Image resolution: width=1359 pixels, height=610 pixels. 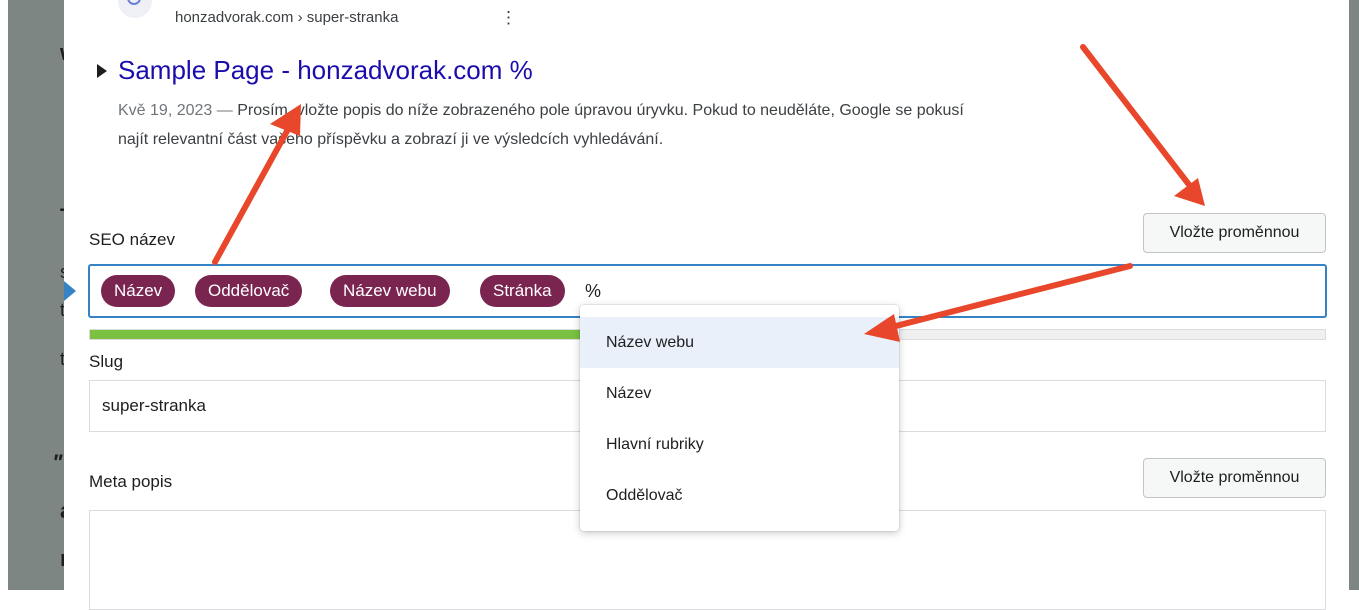 What do you see at coordinates (132, 239) in the screenshot?
I see `seo-title-label: SEO název` at bounding box center [132, 239].